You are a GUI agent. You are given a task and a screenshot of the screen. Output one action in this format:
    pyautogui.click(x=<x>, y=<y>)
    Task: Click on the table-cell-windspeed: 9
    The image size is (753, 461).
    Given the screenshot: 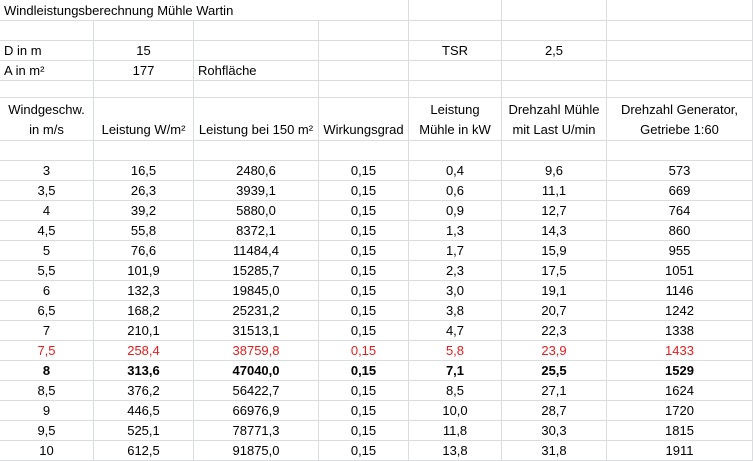 What is the action you would take?
    pyautogui.click(x=47, y=411)
    